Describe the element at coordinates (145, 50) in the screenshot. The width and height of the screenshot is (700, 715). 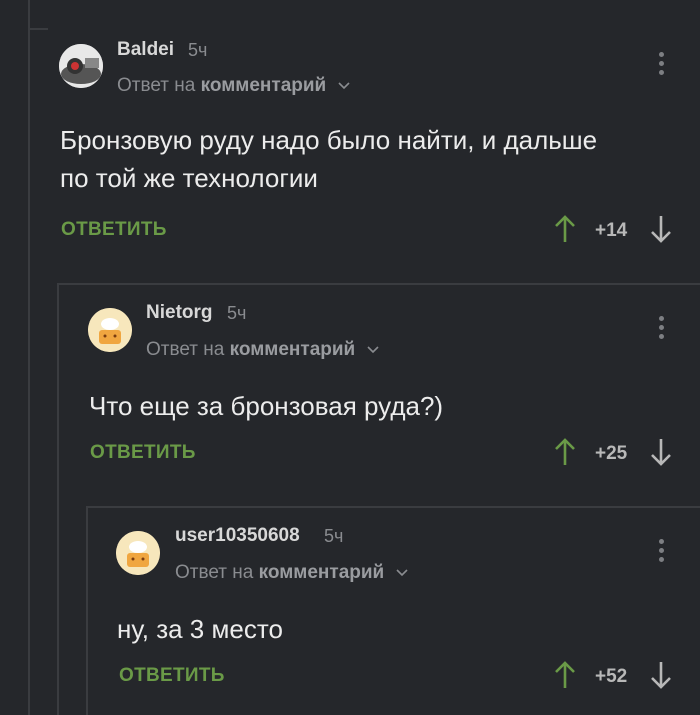
I see `username: Baldei` at that location.